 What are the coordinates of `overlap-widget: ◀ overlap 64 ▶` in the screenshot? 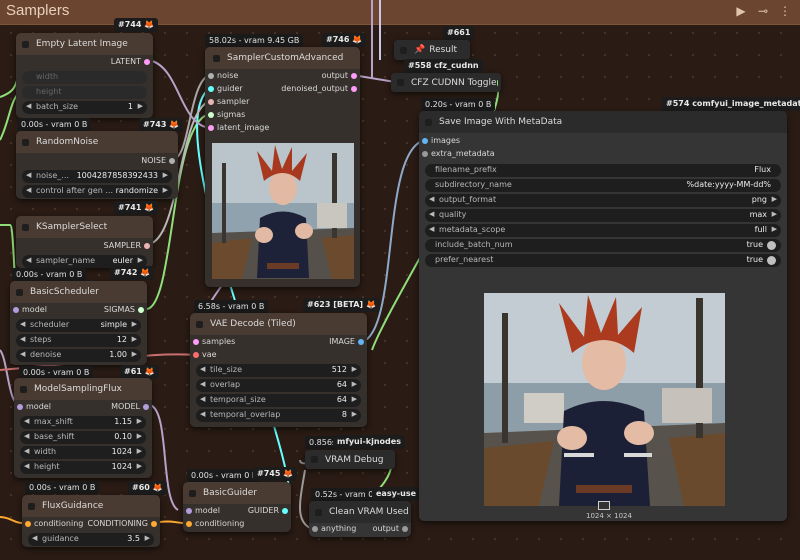 It's located at (278, 385).